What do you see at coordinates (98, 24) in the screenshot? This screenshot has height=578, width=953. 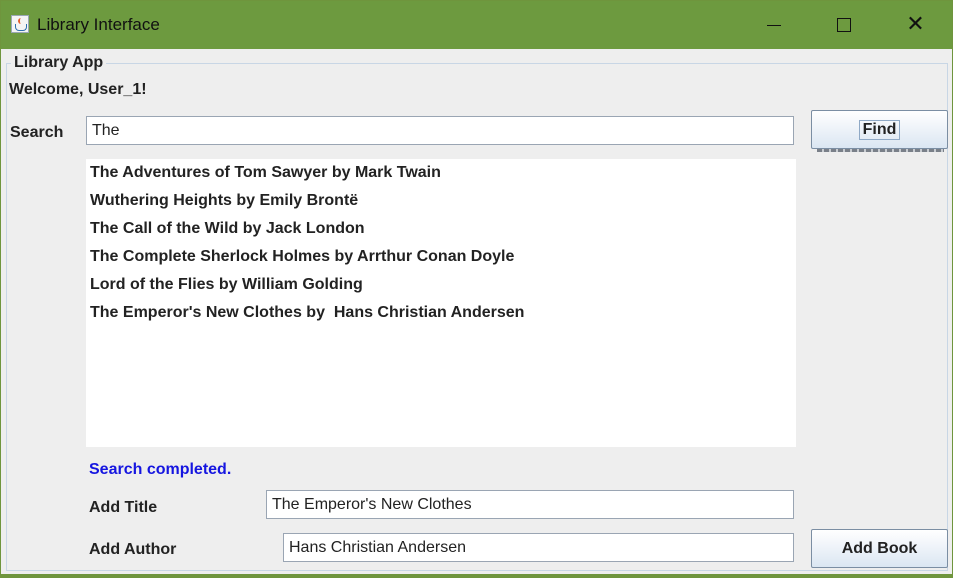 I see `window-title: Library Interface` at bounding box center [98, 24].